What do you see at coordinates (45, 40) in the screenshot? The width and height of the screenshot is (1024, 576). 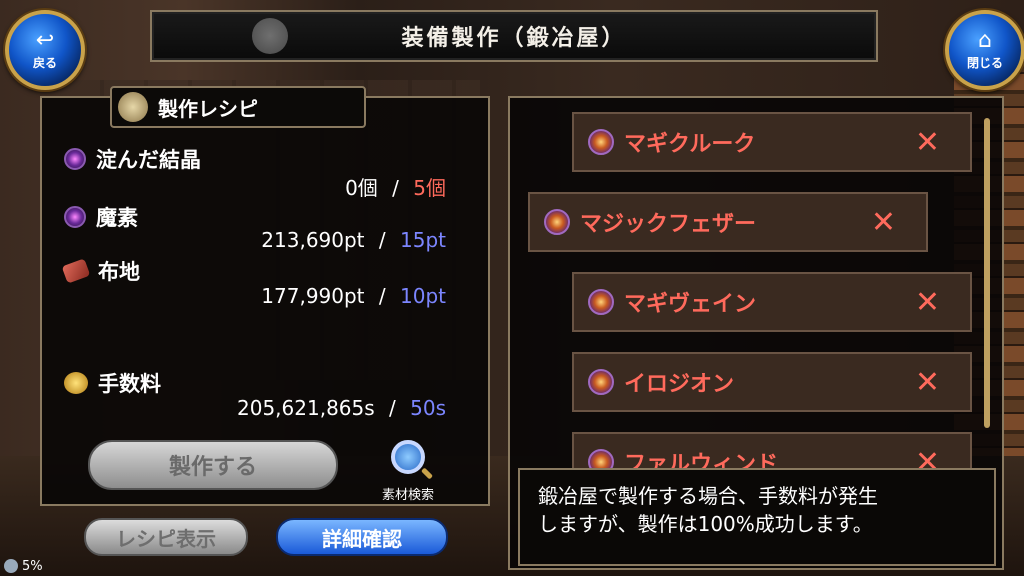 I see `return-arrow-icon: ↩` at bounding box center [45, 40].